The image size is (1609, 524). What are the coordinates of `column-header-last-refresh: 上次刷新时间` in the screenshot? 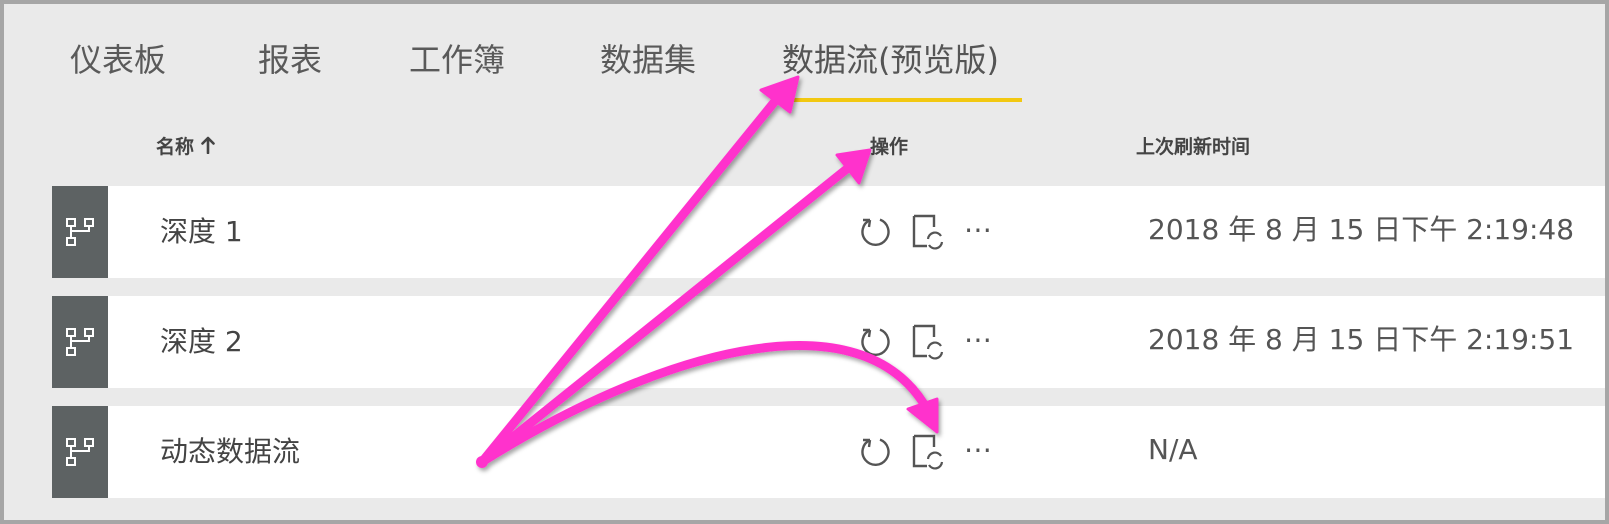 It's located at (1193, 147).